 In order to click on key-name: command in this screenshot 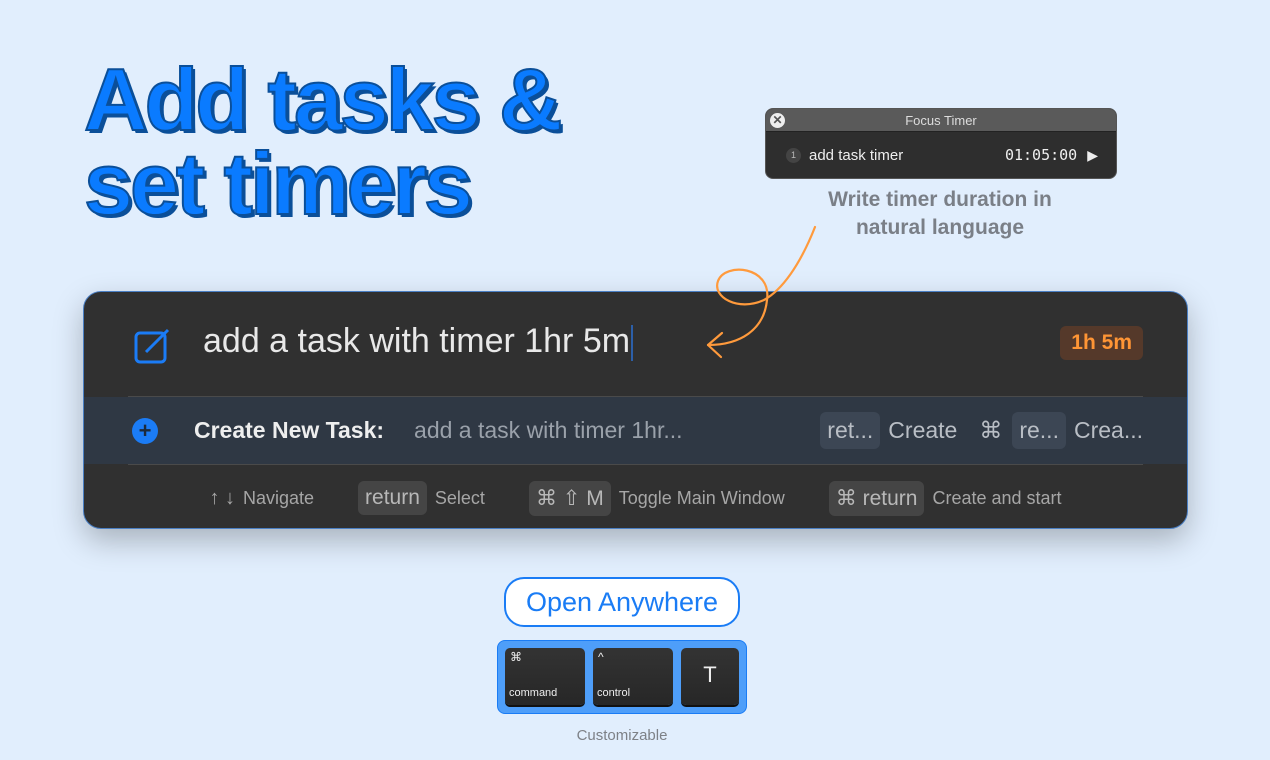, I will do `click(533, 693)`.